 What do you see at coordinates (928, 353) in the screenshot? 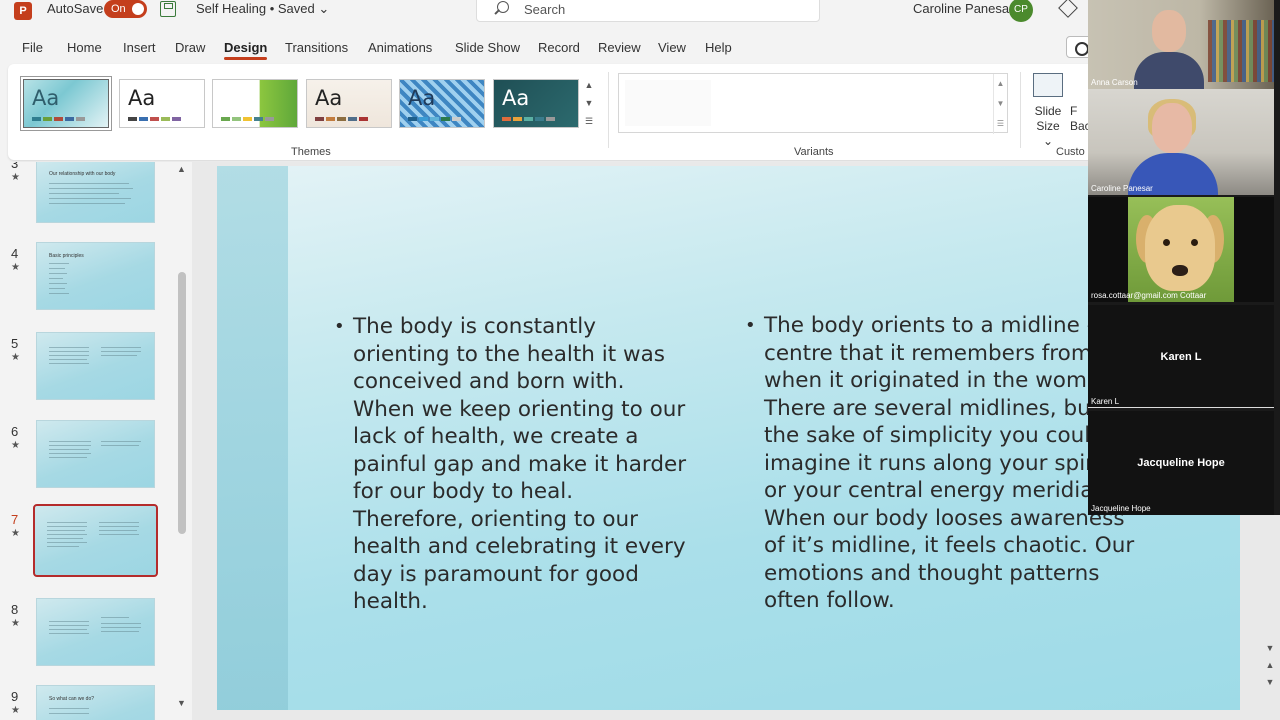
I see `slide-text-line: centre that it remembers from` at bounding box center [928, 353].